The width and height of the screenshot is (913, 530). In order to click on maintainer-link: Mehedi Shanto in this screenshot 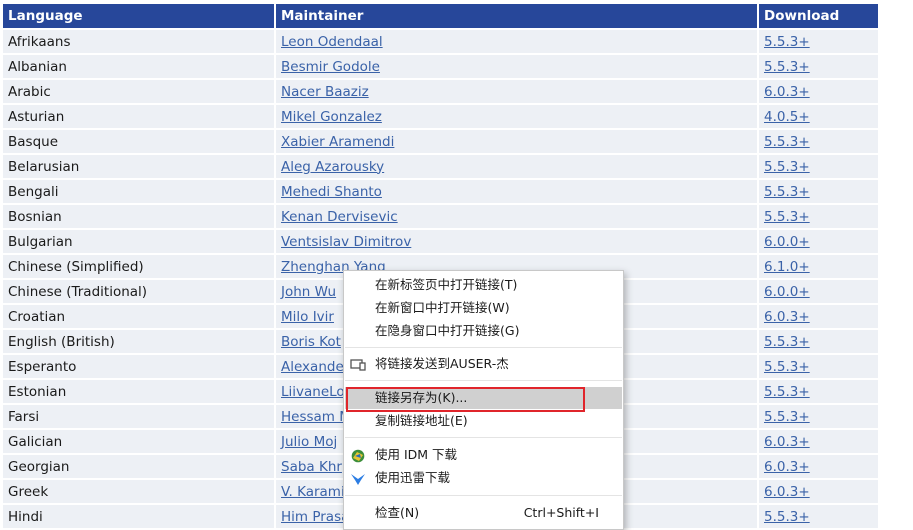, I will do `click(331, 192)`.